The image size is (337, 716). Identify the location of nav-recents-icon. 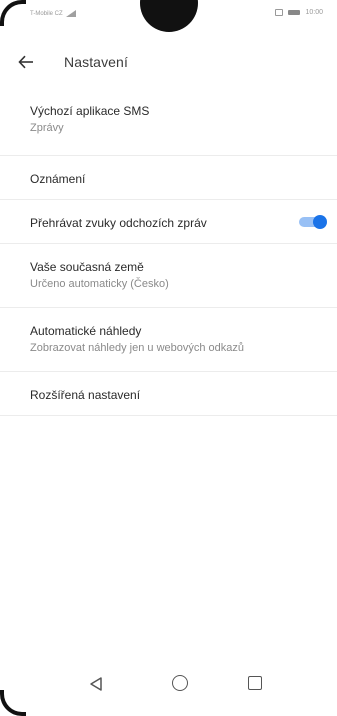
(255, 683).